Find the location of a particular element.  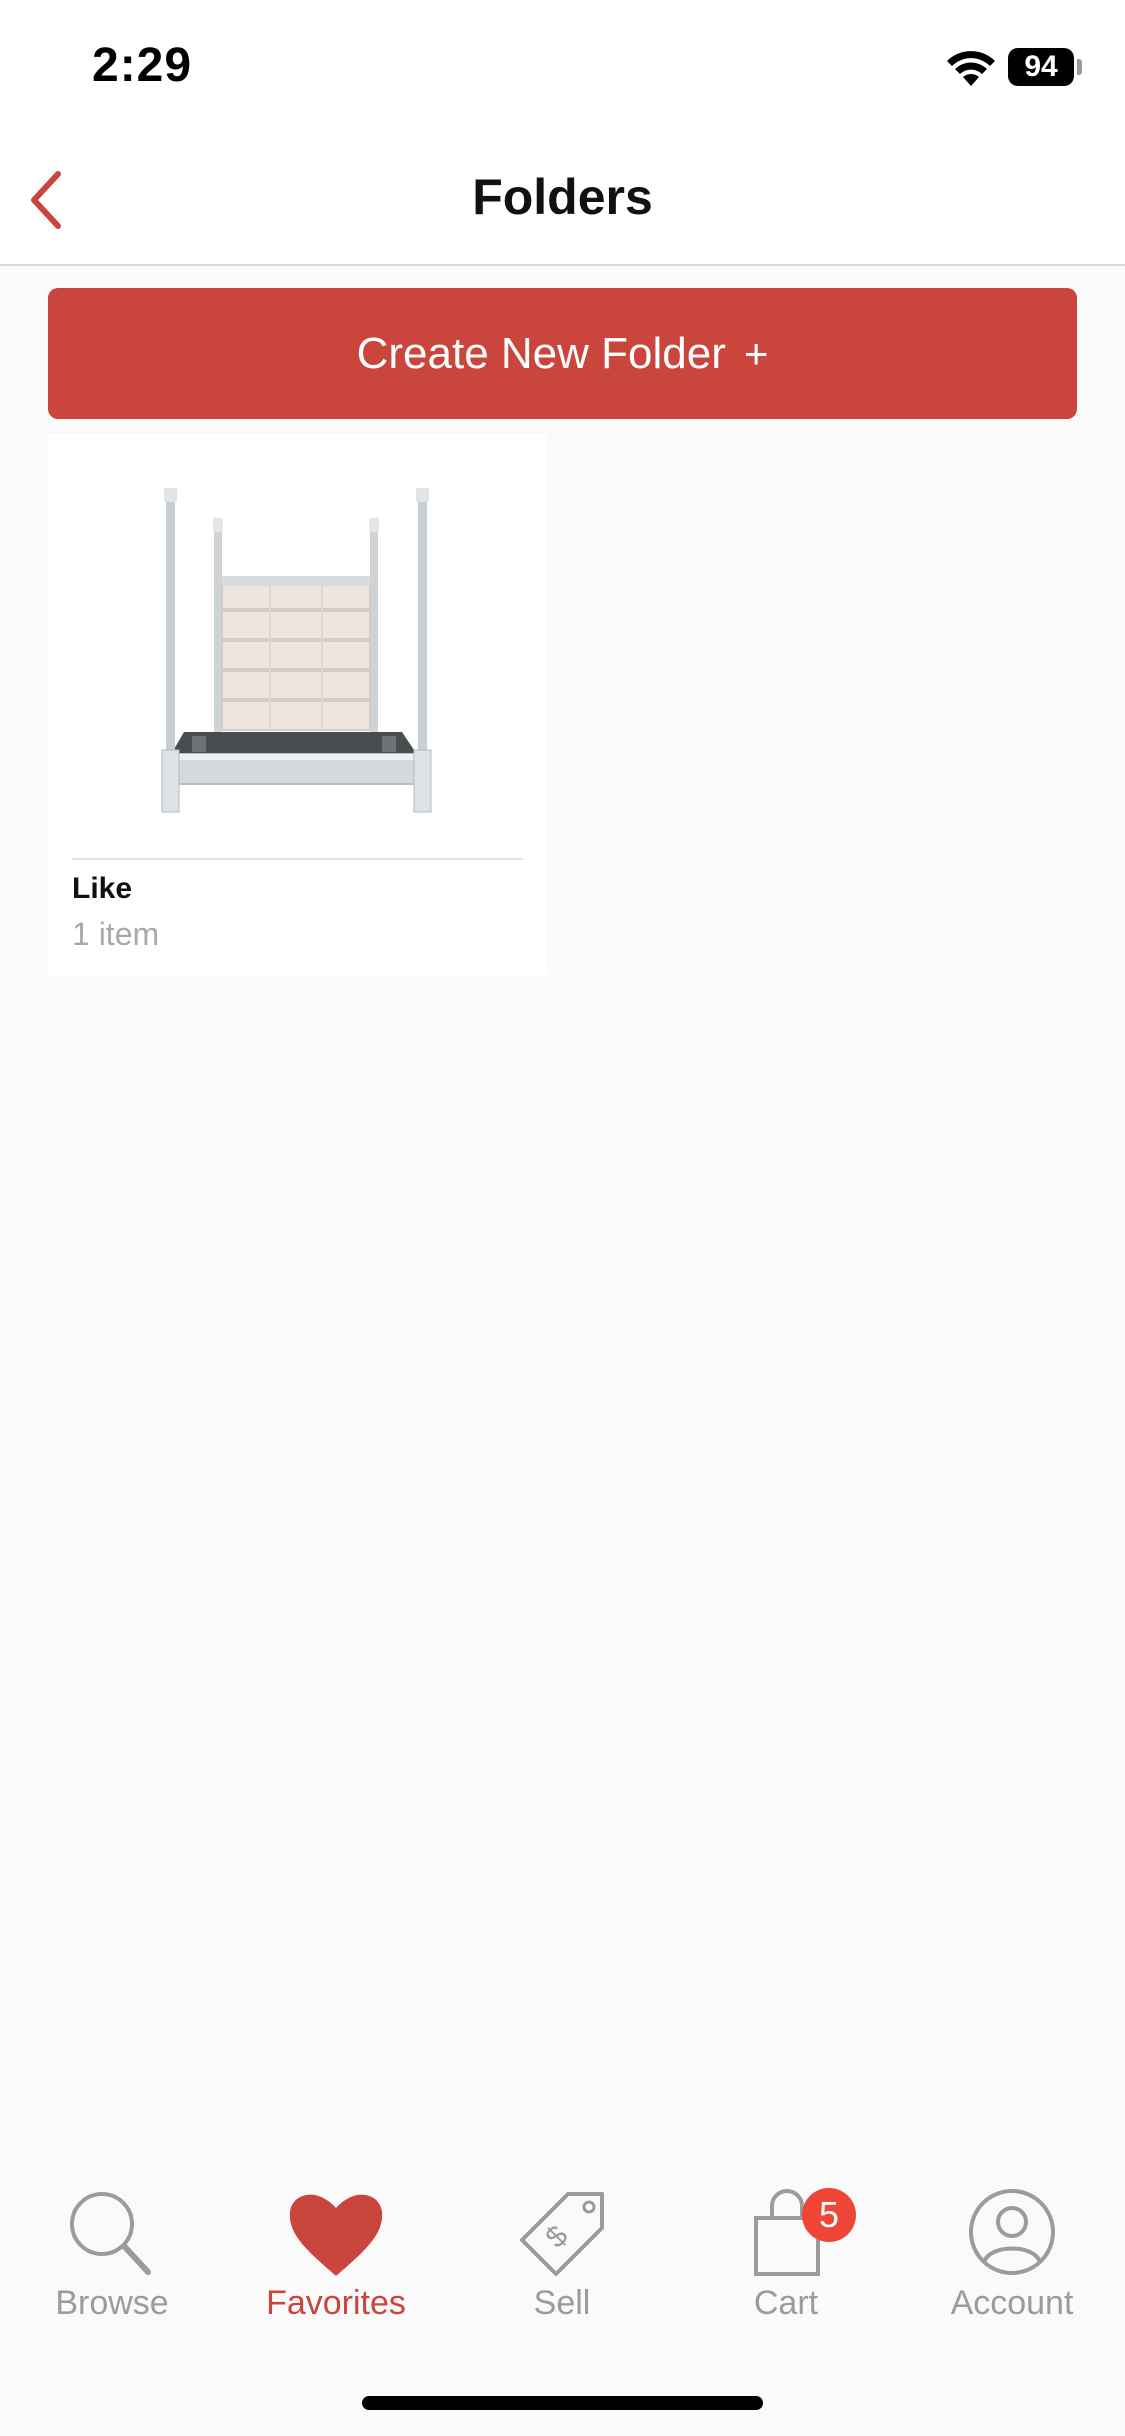

battery-icon: 94 is located at coordinates (1041, 67).